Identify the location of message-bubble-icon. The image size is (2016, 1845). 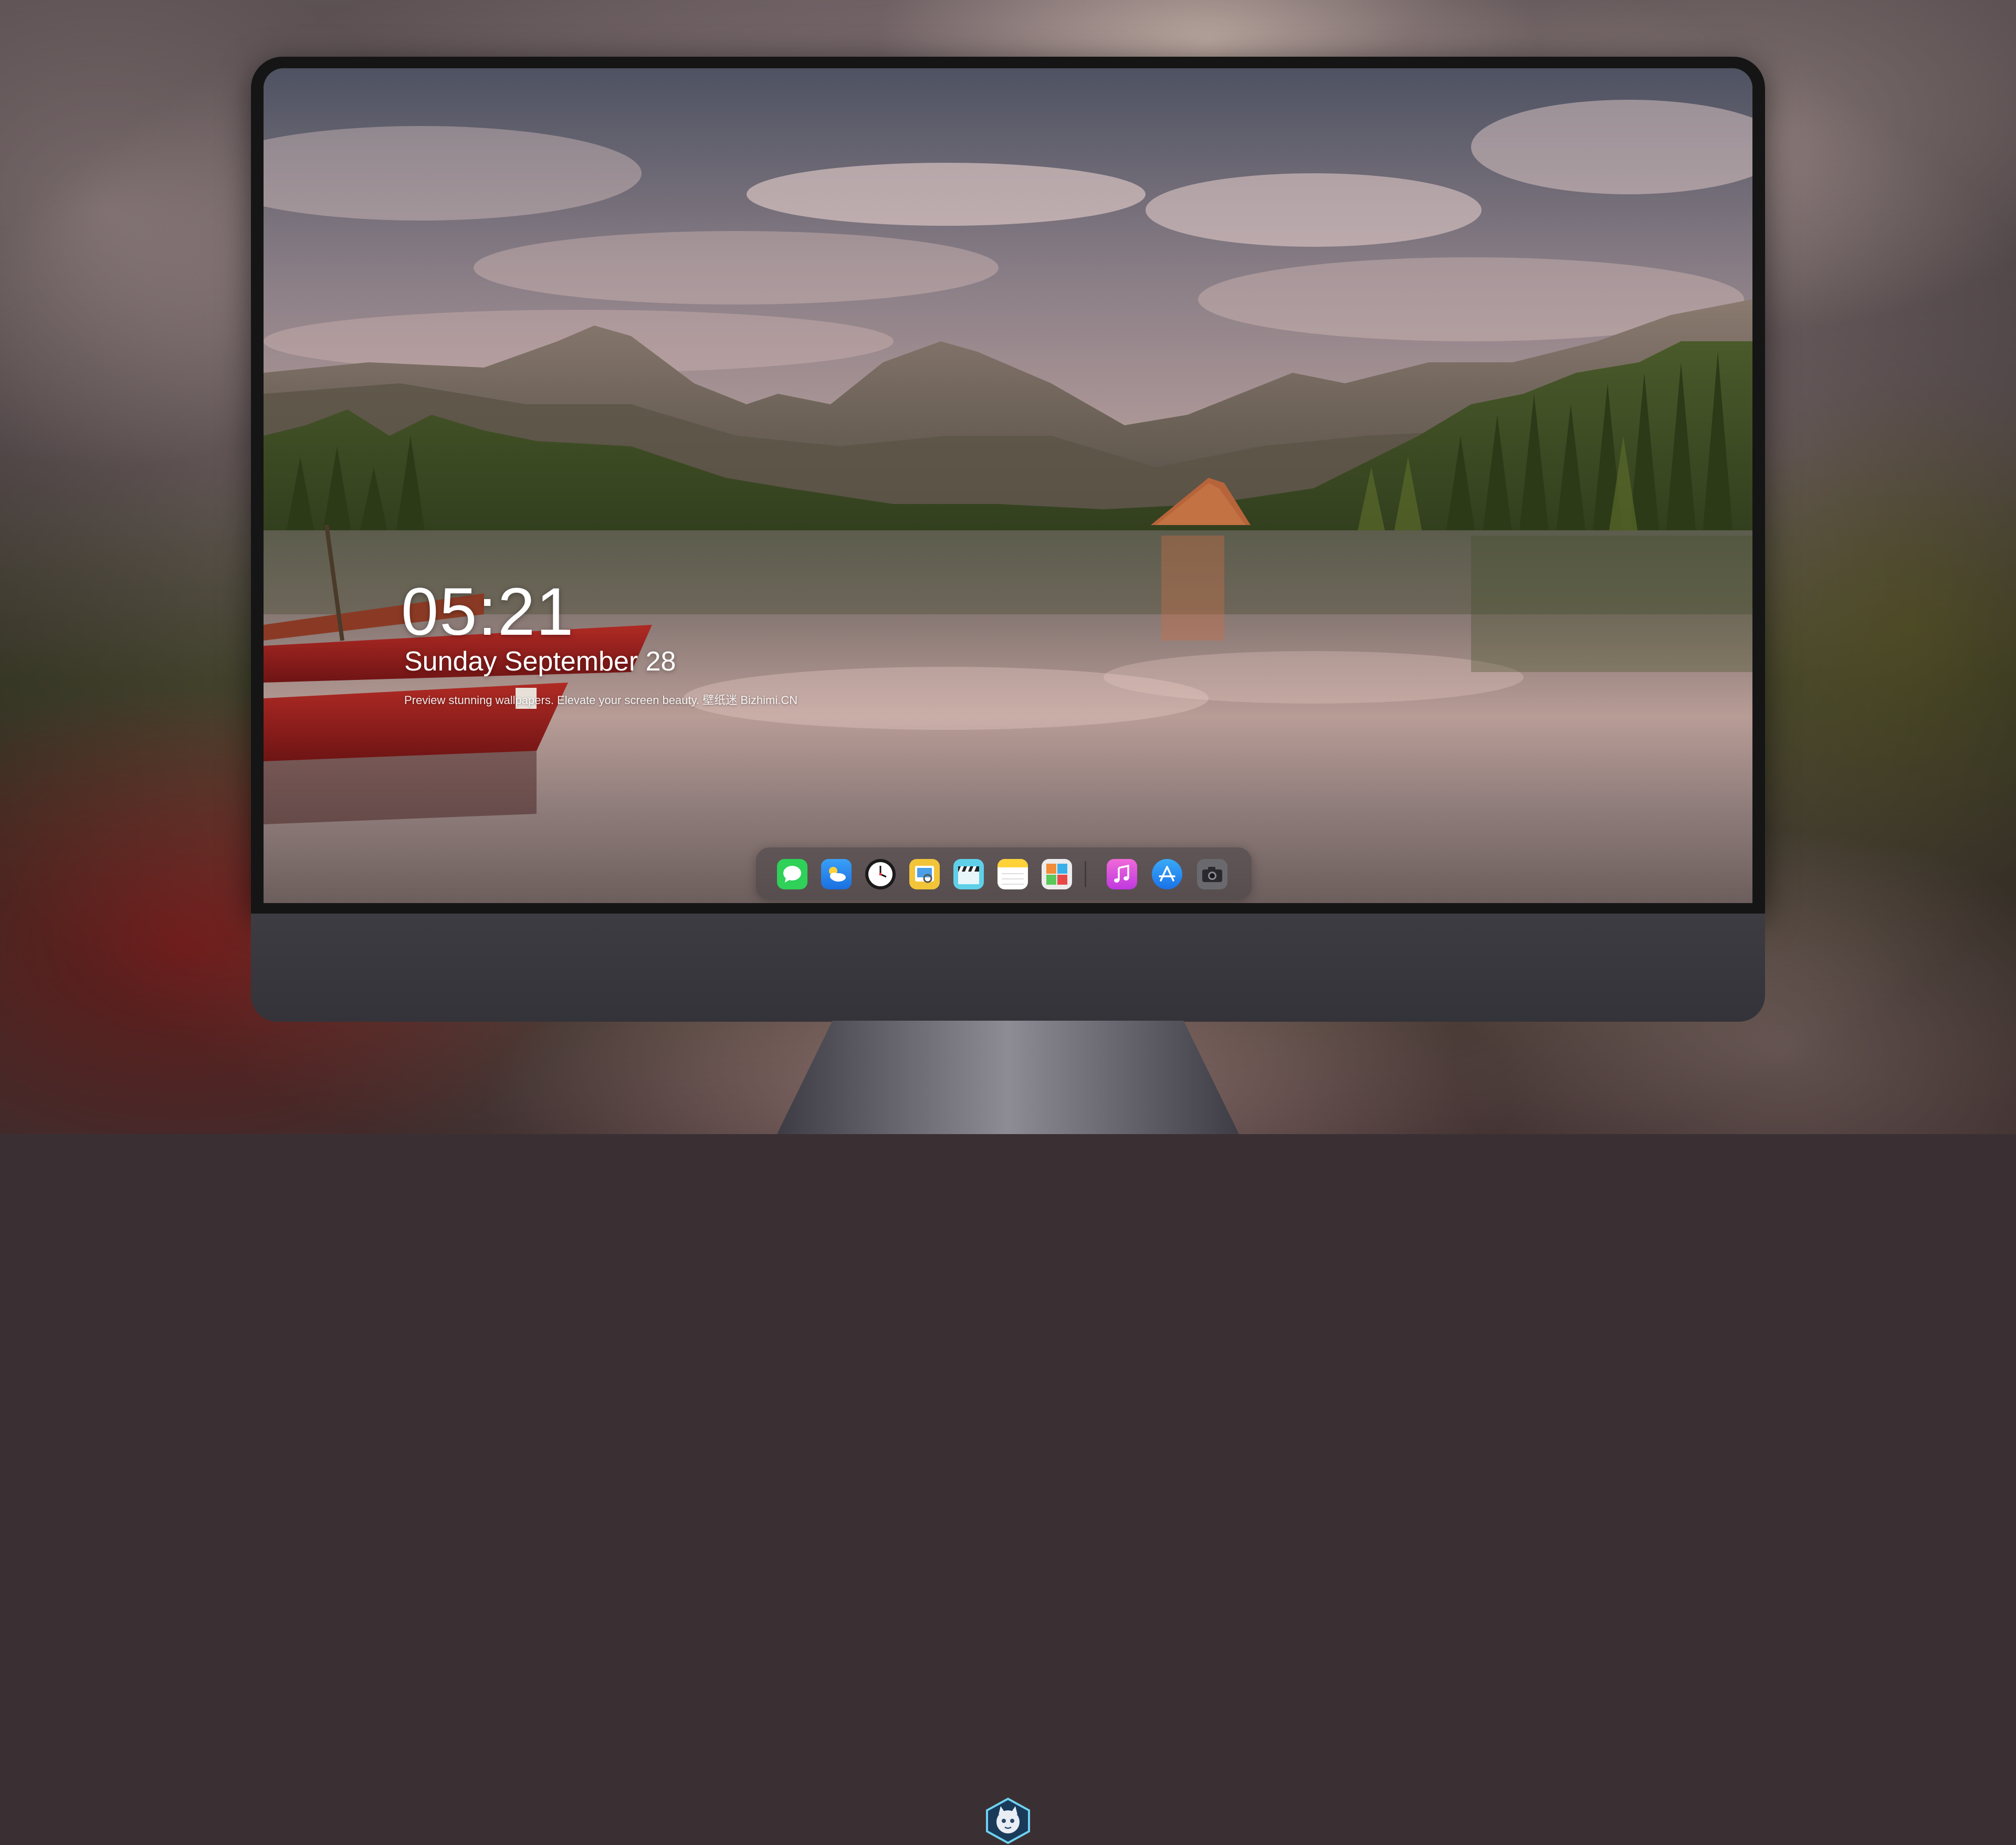
(792, 874).